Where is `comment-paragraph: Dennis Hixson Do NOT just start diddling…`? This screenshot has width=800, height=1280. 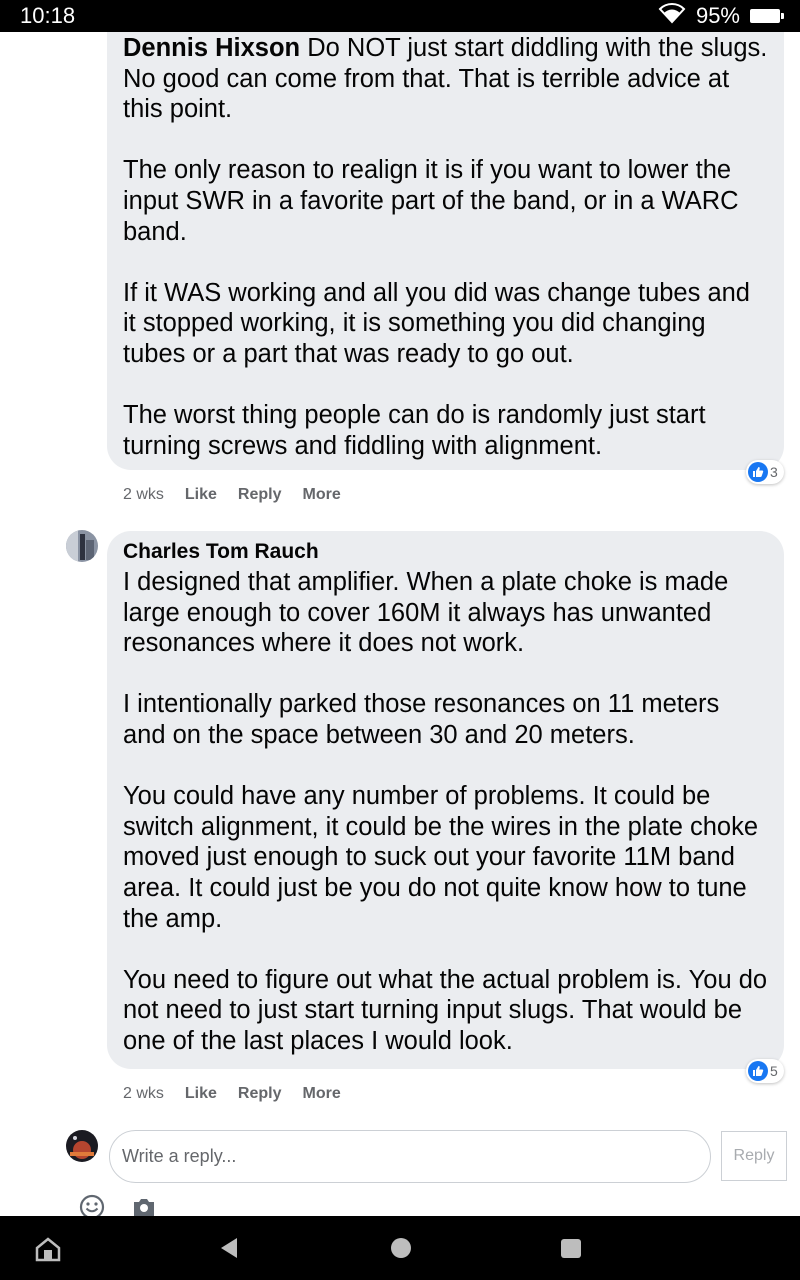
comment-paragraph: Dennis Hixson Do NOT just start diddling… is located at coordinates (445, 79).